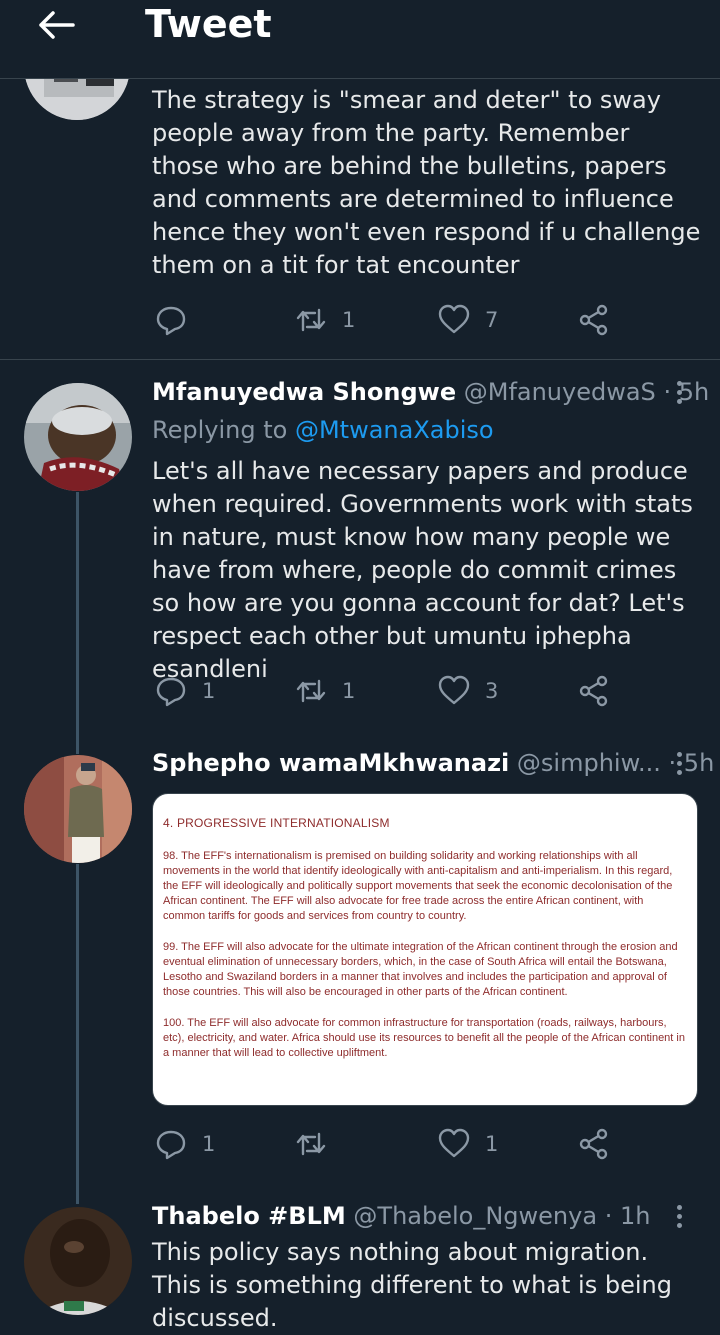 The height and width of the screenshot is (1335, 720). I want to click on like-button: 1, so click(467, 1144).